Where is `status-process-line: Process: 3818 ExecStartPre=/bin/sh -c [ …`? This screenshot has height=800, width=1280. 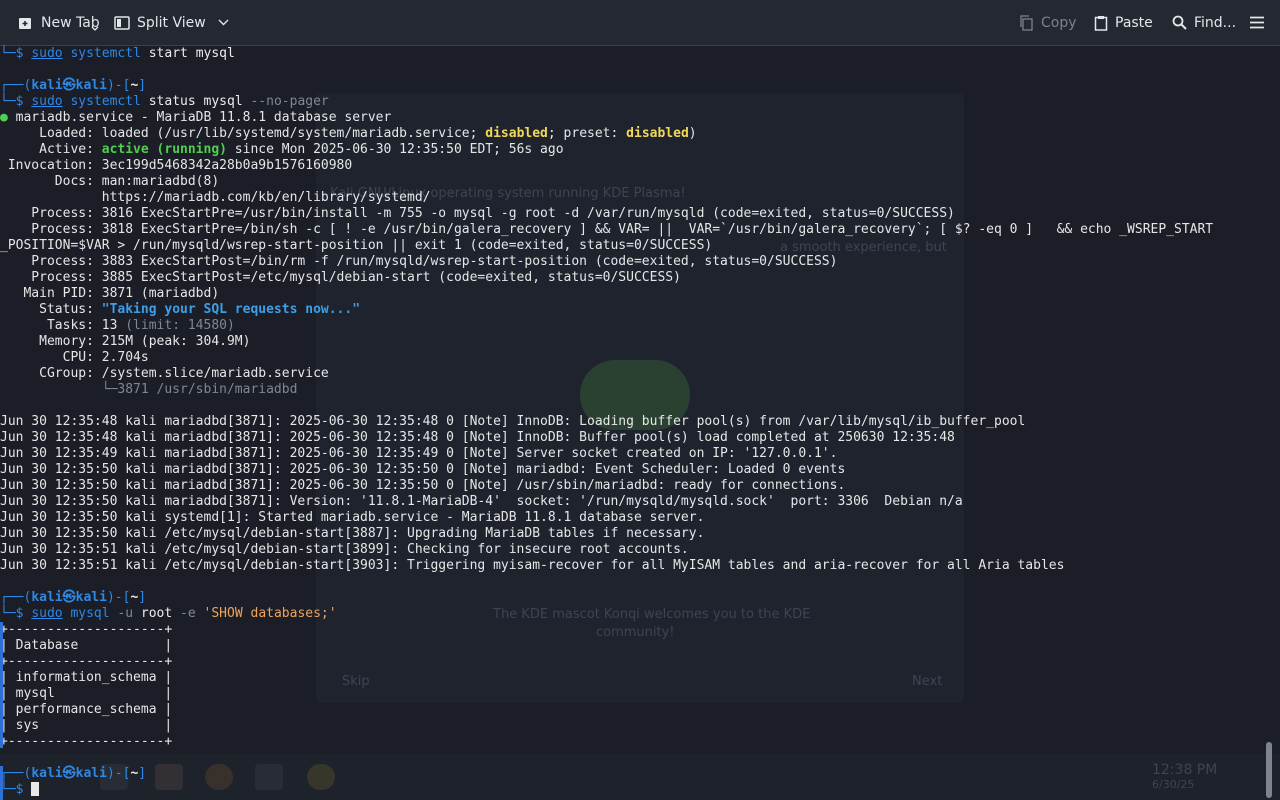 status-process-line: Process: 3818 ExecStartPre=/bin/sh -c [ … is located at coordinates (607, 229).